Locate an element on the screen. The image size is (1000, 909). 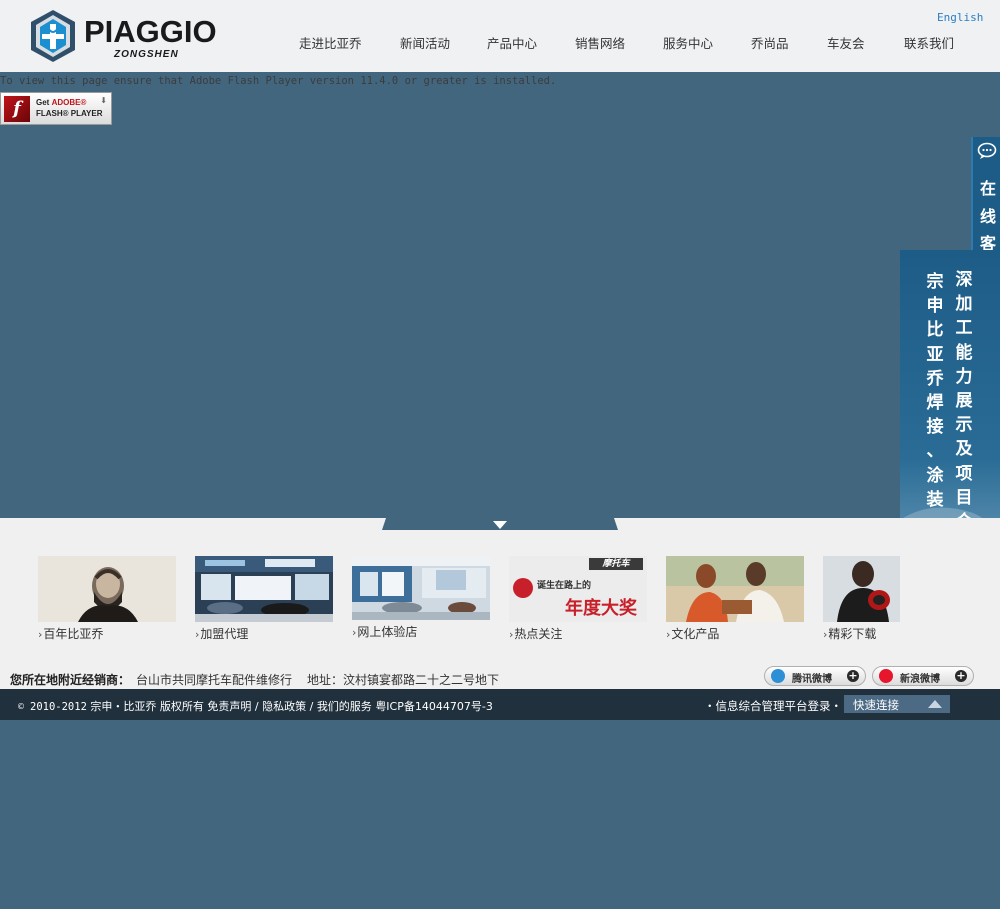
logo-wordmark: PIAGGIO is located at coordinates (150, 31).